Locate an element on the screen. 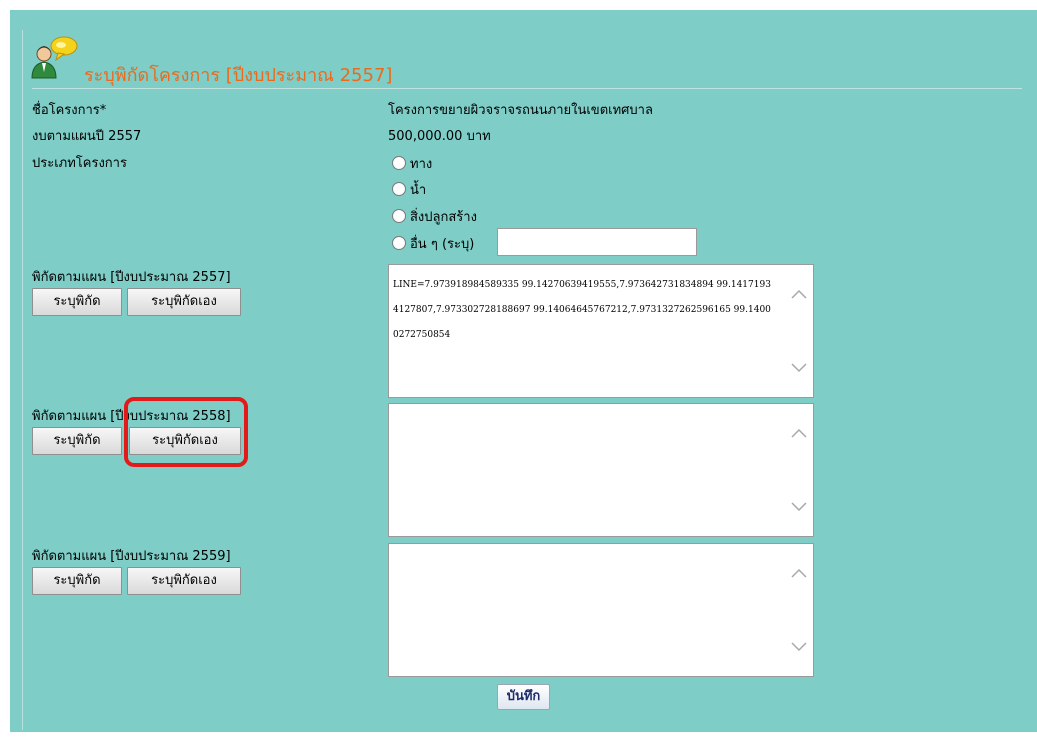 The width and height of the screenshot is (1037, 744). specify-coords-button-2557: ระบุพิกัด is located at coordinates (77, 302).